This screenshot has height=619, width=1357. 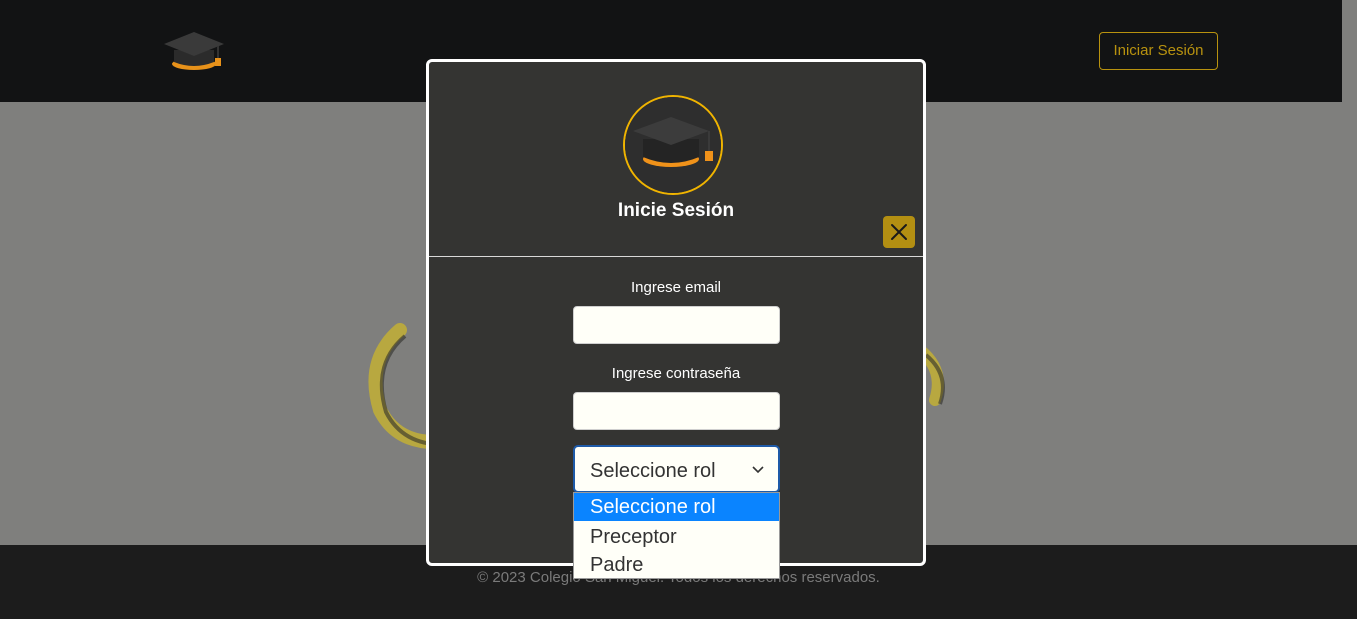 I want to click on avatar, so click(x=673, y=145).